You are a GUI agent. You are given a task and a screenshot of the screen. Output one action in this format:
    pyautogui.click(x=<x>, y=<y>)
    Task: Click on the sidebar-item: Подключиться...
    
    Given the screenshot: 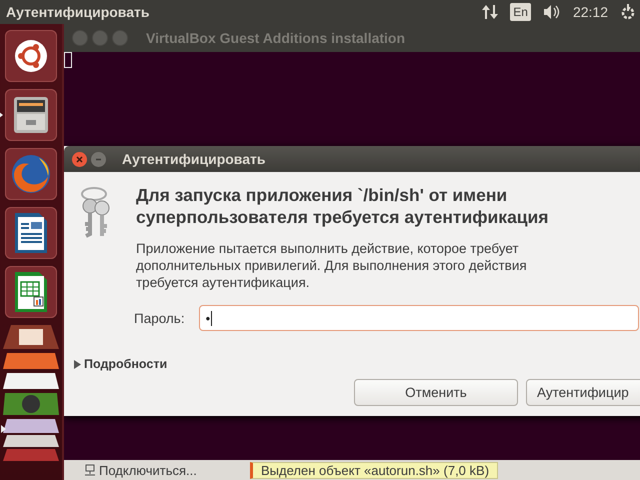 What is the action you would take?
    pyautogui.click(x=164, y=470)
    